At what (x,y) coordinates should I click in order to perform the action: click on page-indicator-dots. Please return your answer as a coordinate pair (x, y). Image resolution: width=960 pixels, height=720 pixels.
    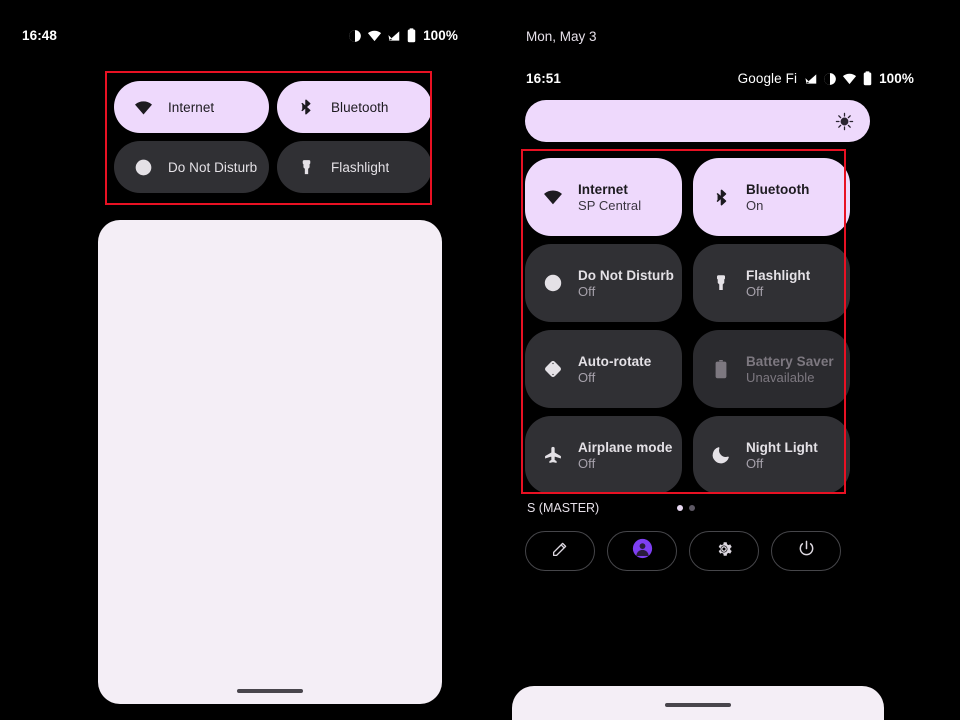
    Looking at the image, I should click on (686, 508).